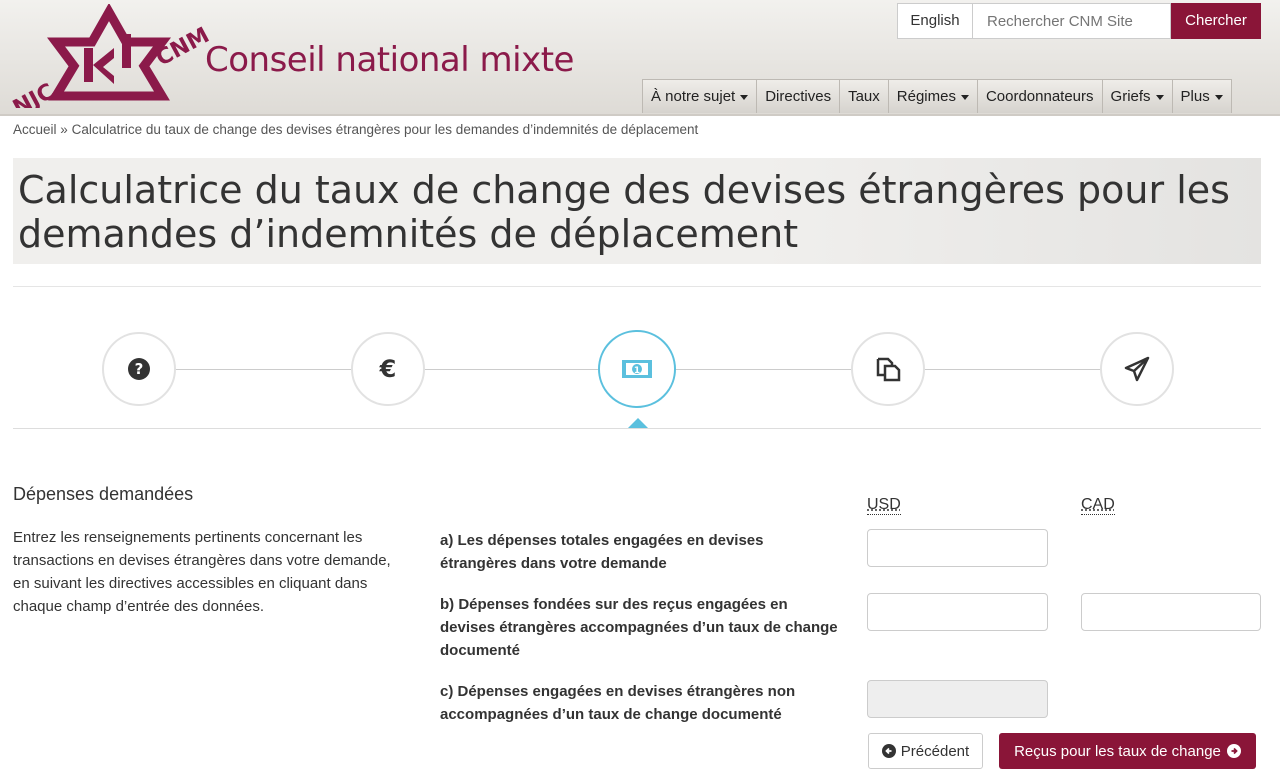  I want to click on step-5-submit, so click(1137, 369).